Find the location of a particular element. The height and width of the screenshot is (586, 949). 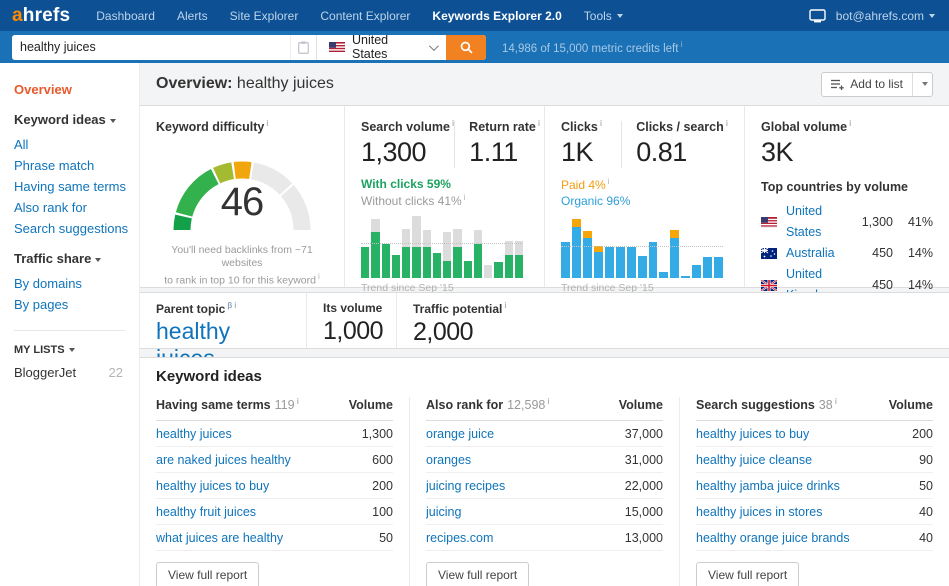

sidebar-item-also-rank-for: Also rank for is located at coordinates (76, 207).